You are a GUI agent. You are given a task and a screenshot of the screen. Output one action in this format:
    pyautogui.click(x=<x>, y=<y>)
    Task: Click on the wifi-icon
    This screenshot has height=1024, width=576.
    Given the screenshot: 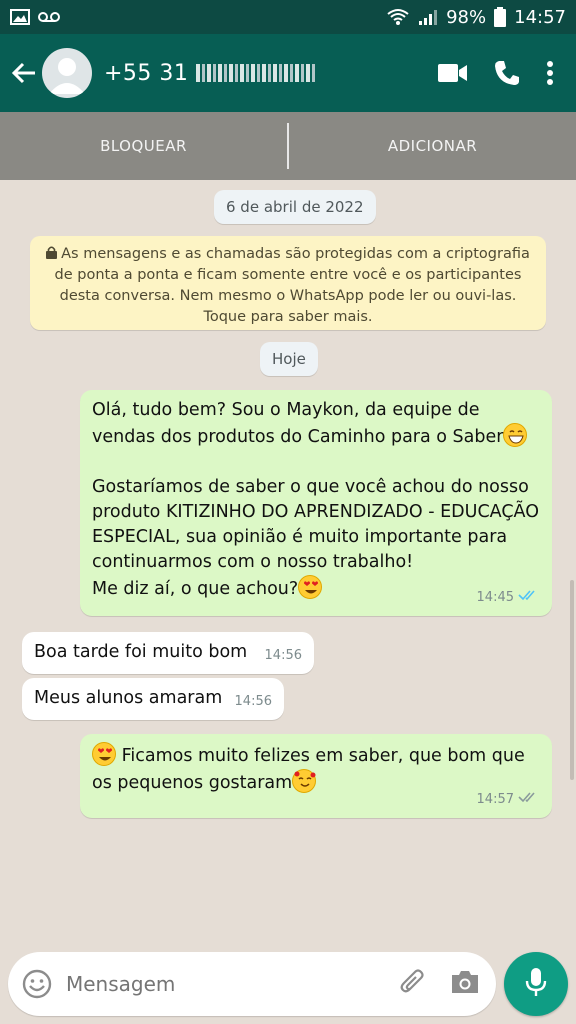 What is the action you would take?
    pyautogui.click(x=398, y=17)
    